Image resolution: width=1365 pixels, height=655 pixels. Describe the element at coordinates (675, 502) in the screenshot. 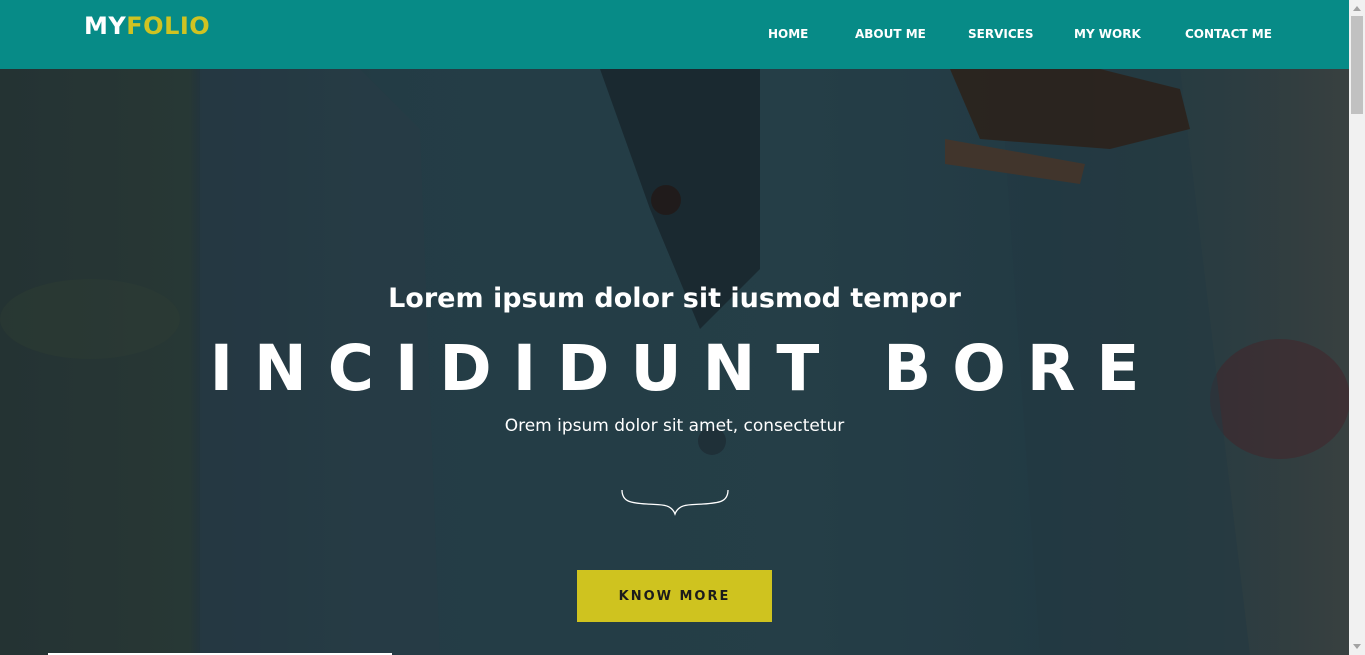

I see `curly-brace-icon` at that location.